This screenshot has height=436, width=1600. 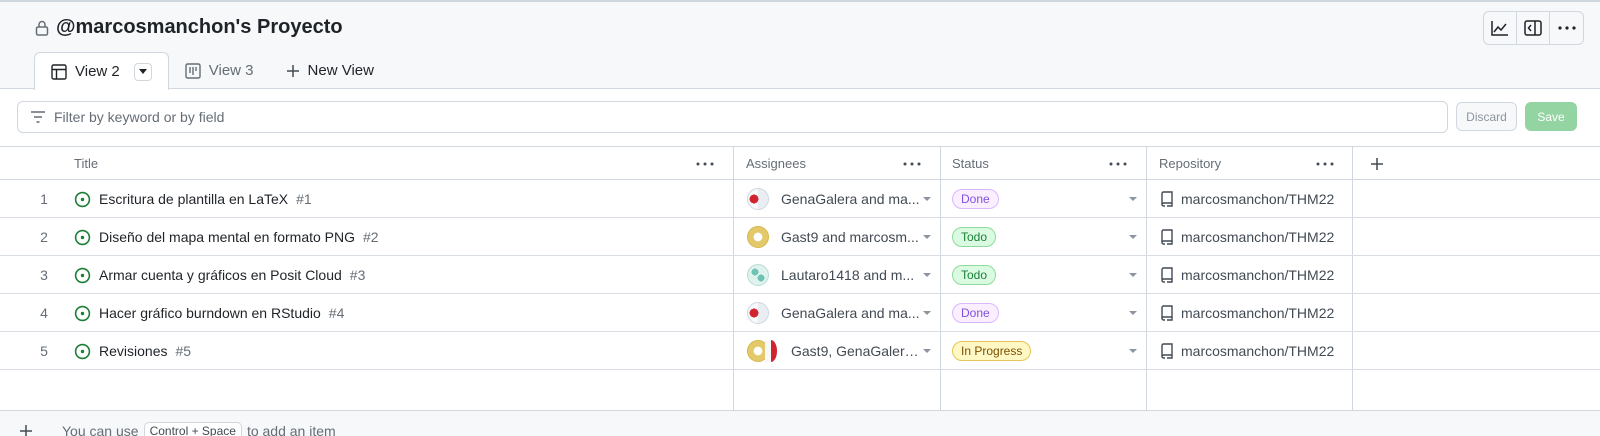 I want to click on discard-button: Discard, so click(x=1486, y=116).